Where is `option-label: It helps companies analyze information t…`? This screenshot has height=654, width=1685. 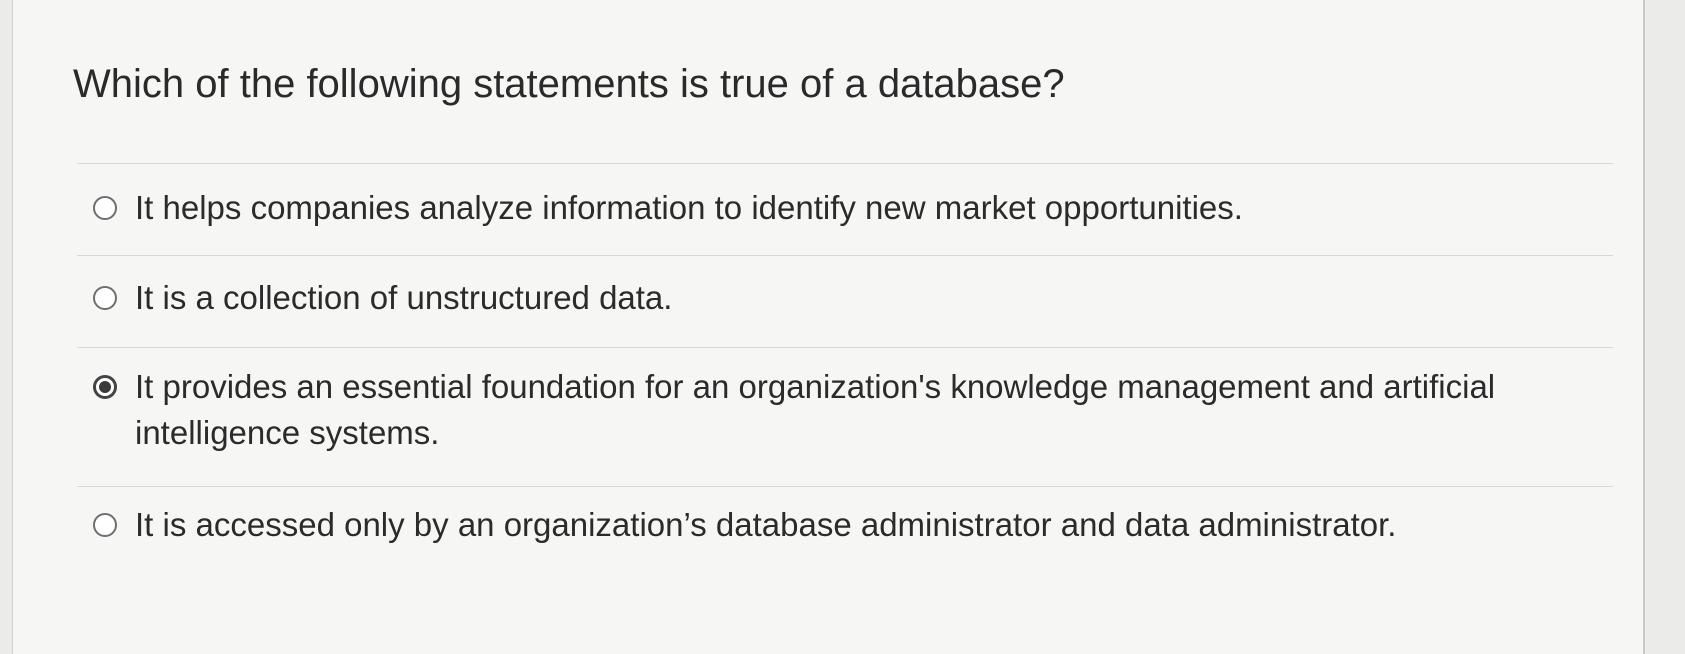 option-label: It helps companies analyze information t… is located at coordinates (689, 207).